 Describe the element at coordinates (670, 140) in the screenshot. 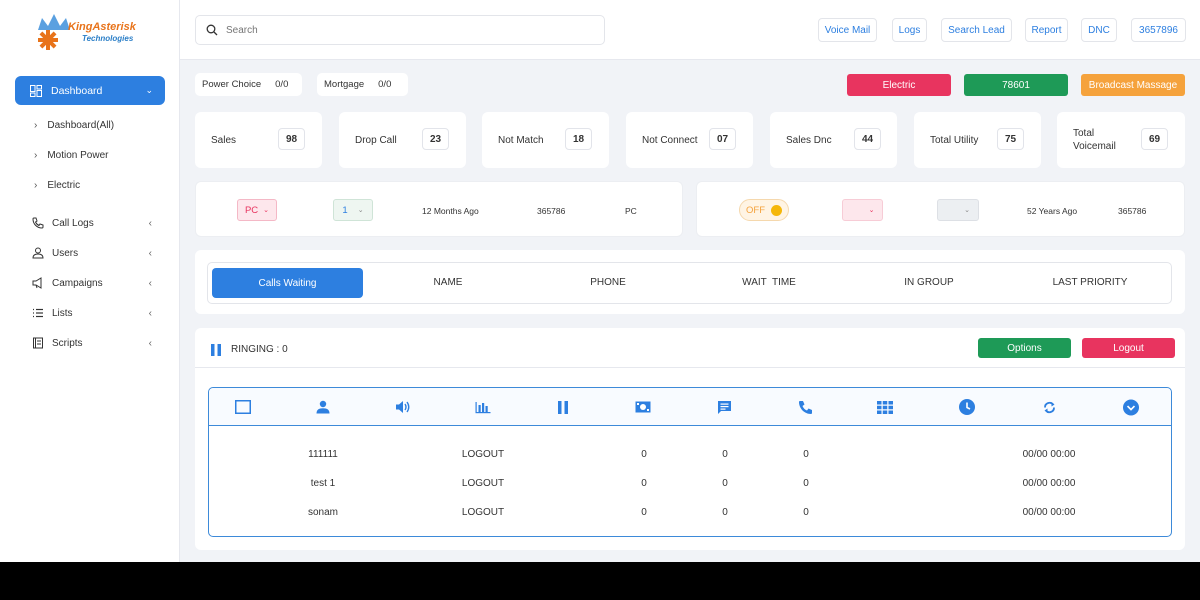

I see `stat-label: Not Connect` at that location.